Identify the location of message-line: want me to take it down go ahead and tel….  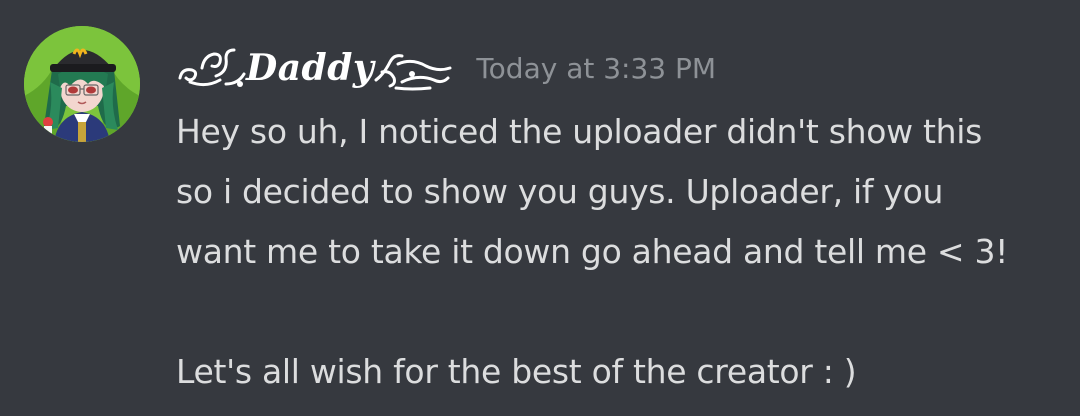
(592, 251).